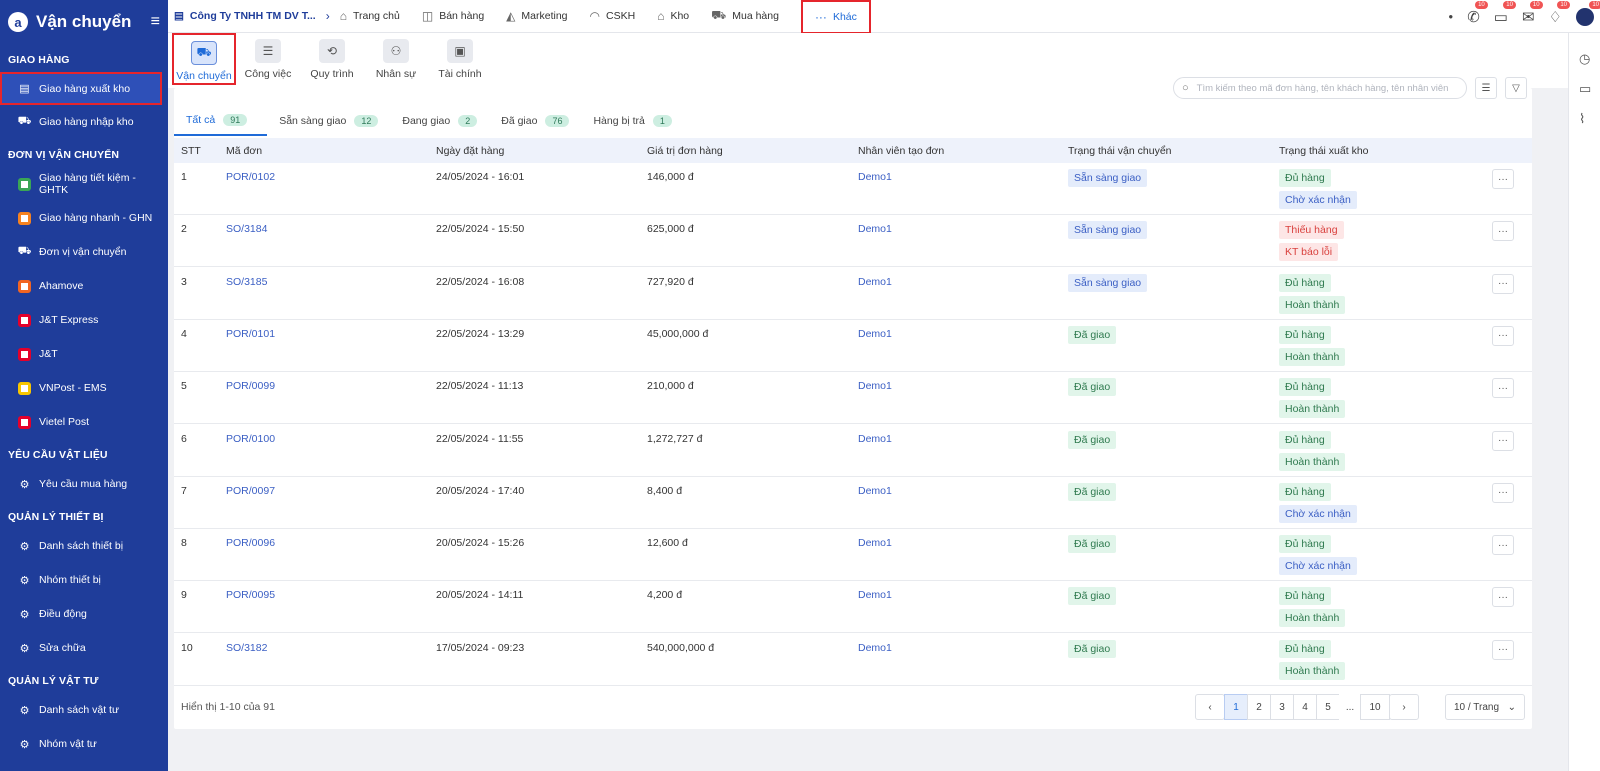  I want to click on sidebar-item: ⚙ Danh sách vật tư, so click(84, 710).